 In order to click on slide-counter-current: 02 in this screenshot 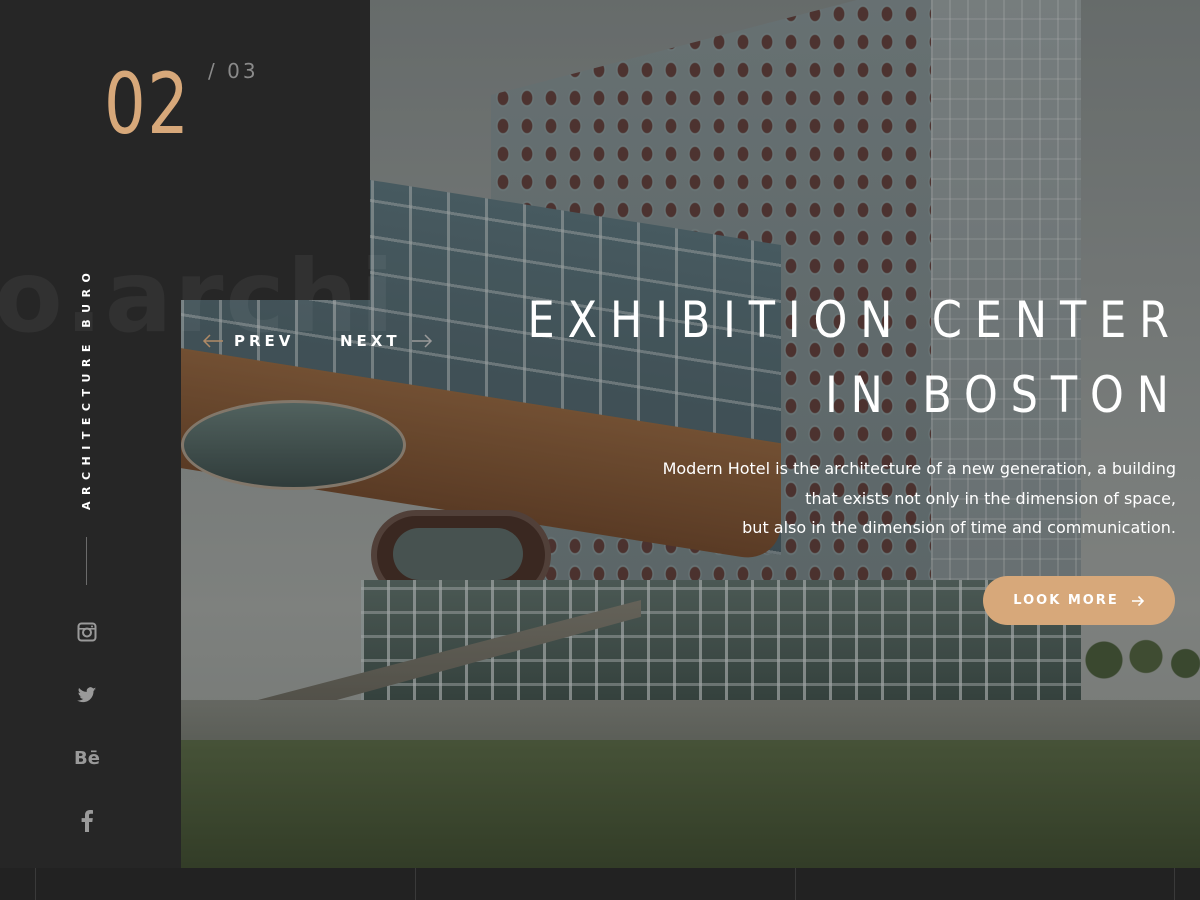, I will do `click(147, 104)`.